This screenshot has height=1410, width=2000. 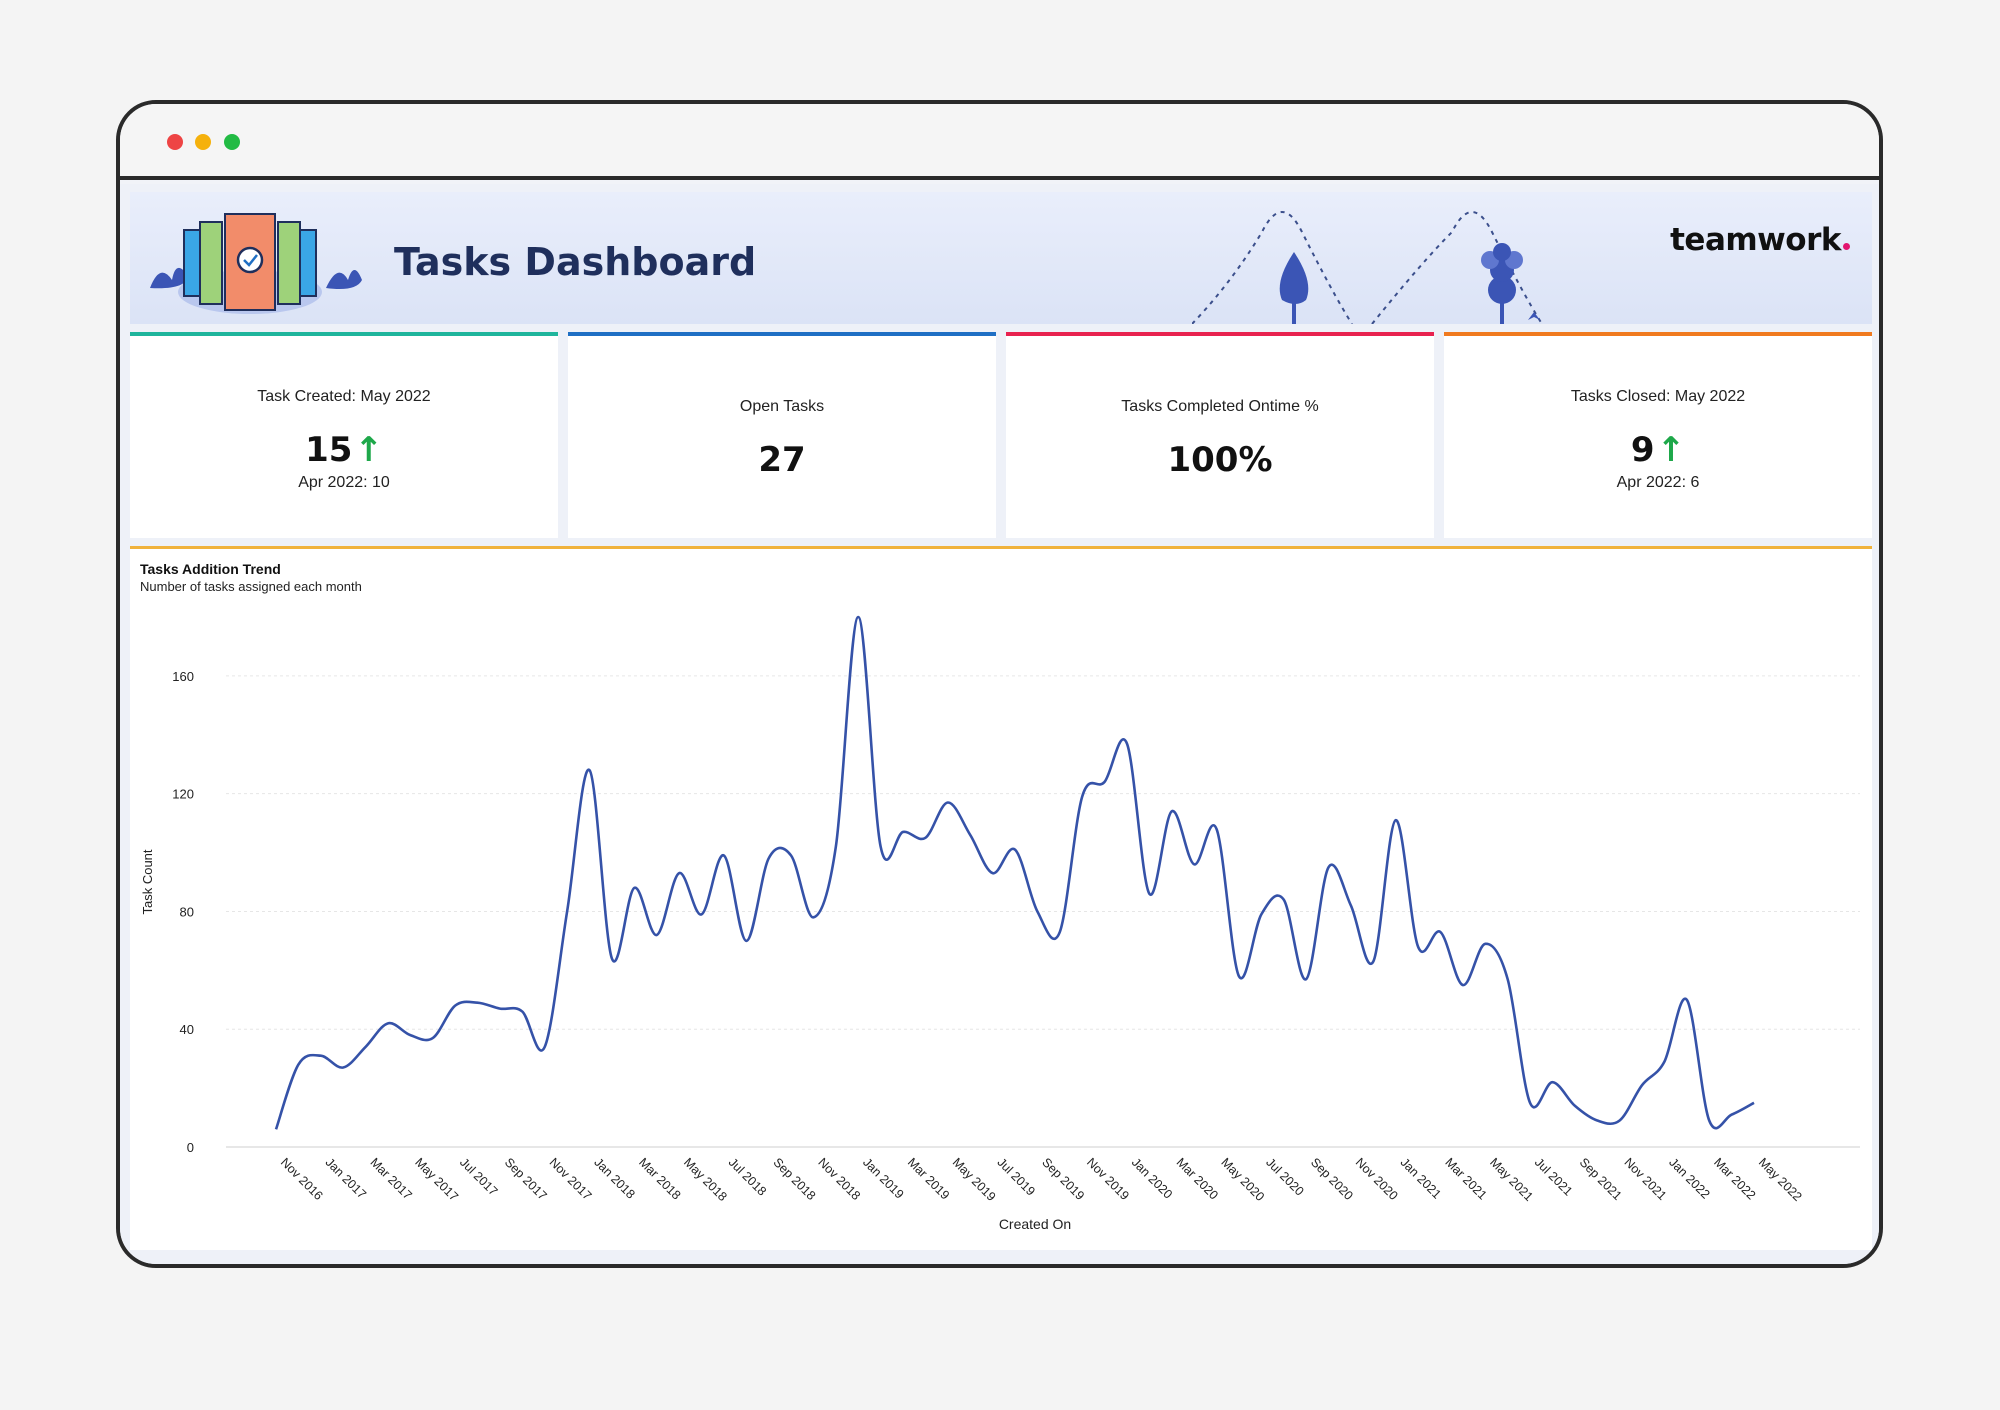 What do you see at coordinates (344, 482) in the screenshot?
I see `kpi-comparison: Apr 2022: 10` at bounding box center [344, 482].